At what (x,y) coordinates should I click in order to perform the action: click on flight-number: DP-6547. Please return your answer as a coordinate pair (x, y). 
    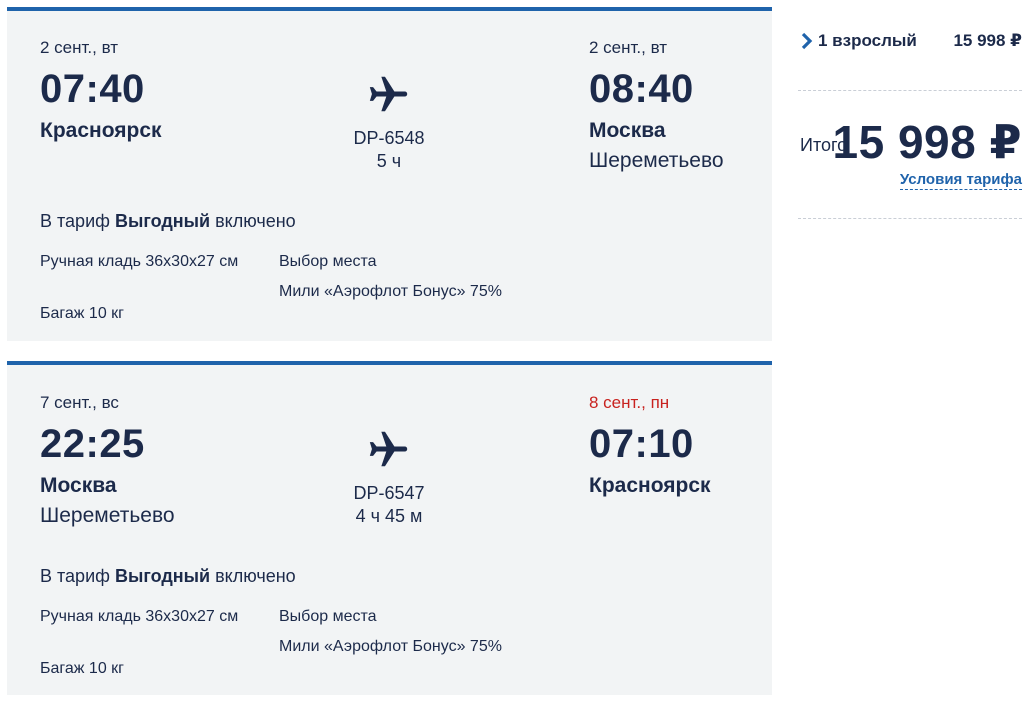
    Looking at the image, I should click on (389, 493).